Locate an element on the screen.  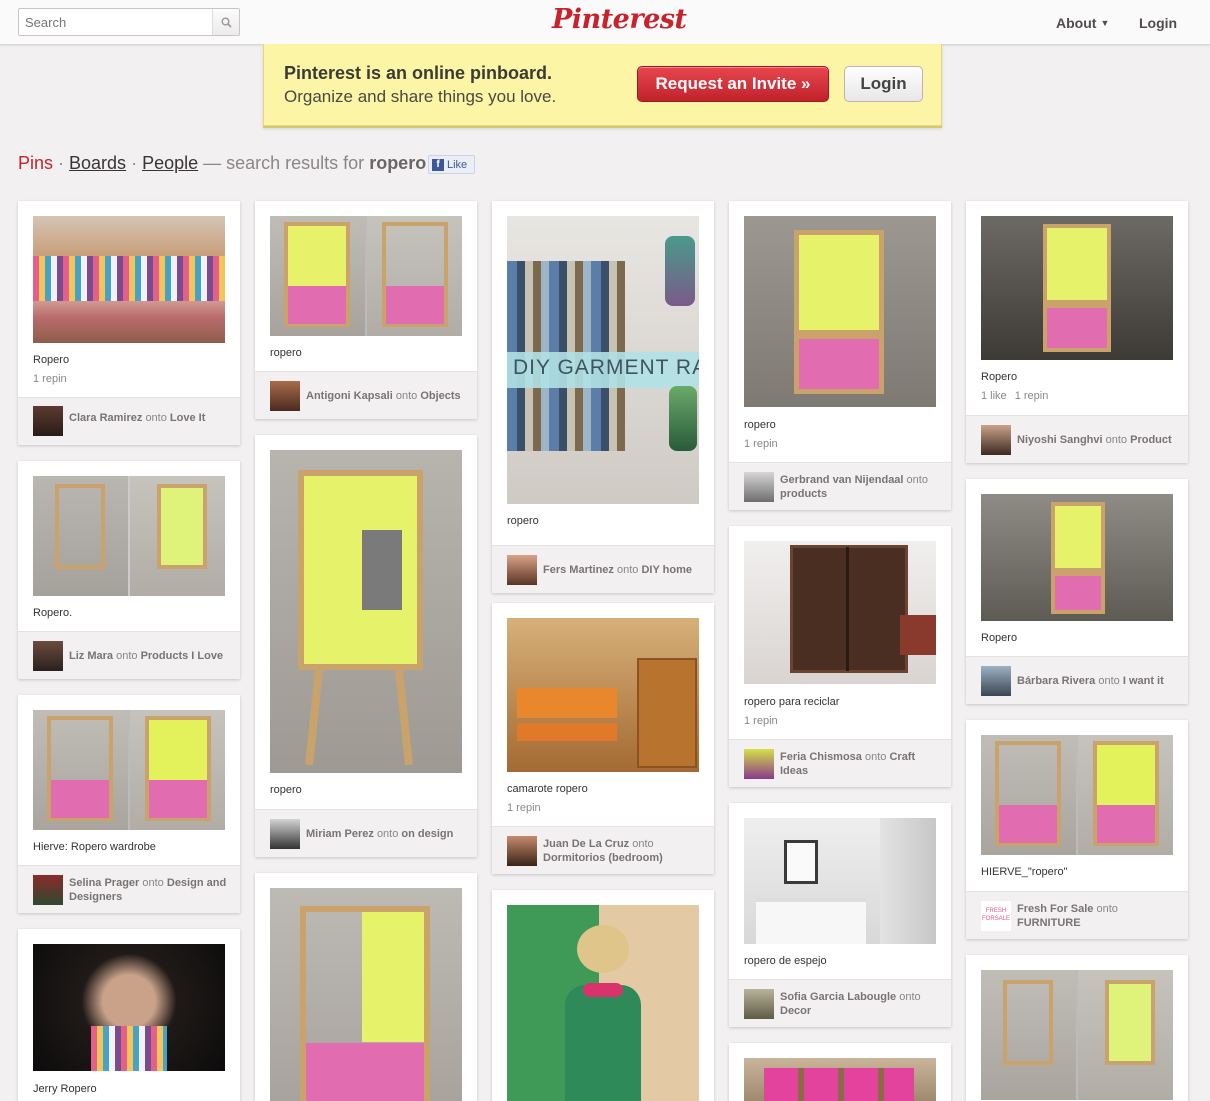
board-name: Decor is located at coordinates (795, 1011).